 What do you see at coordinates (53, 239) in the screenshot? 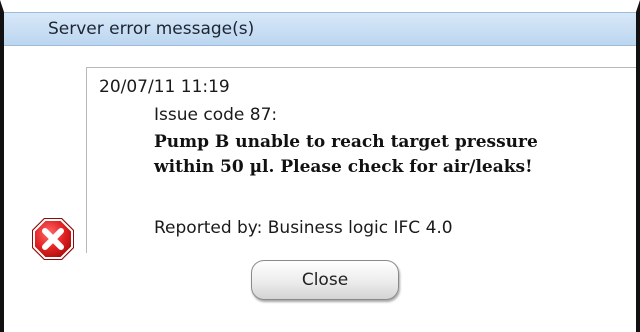
I see `error-icon` at bounding box center [53, 239].